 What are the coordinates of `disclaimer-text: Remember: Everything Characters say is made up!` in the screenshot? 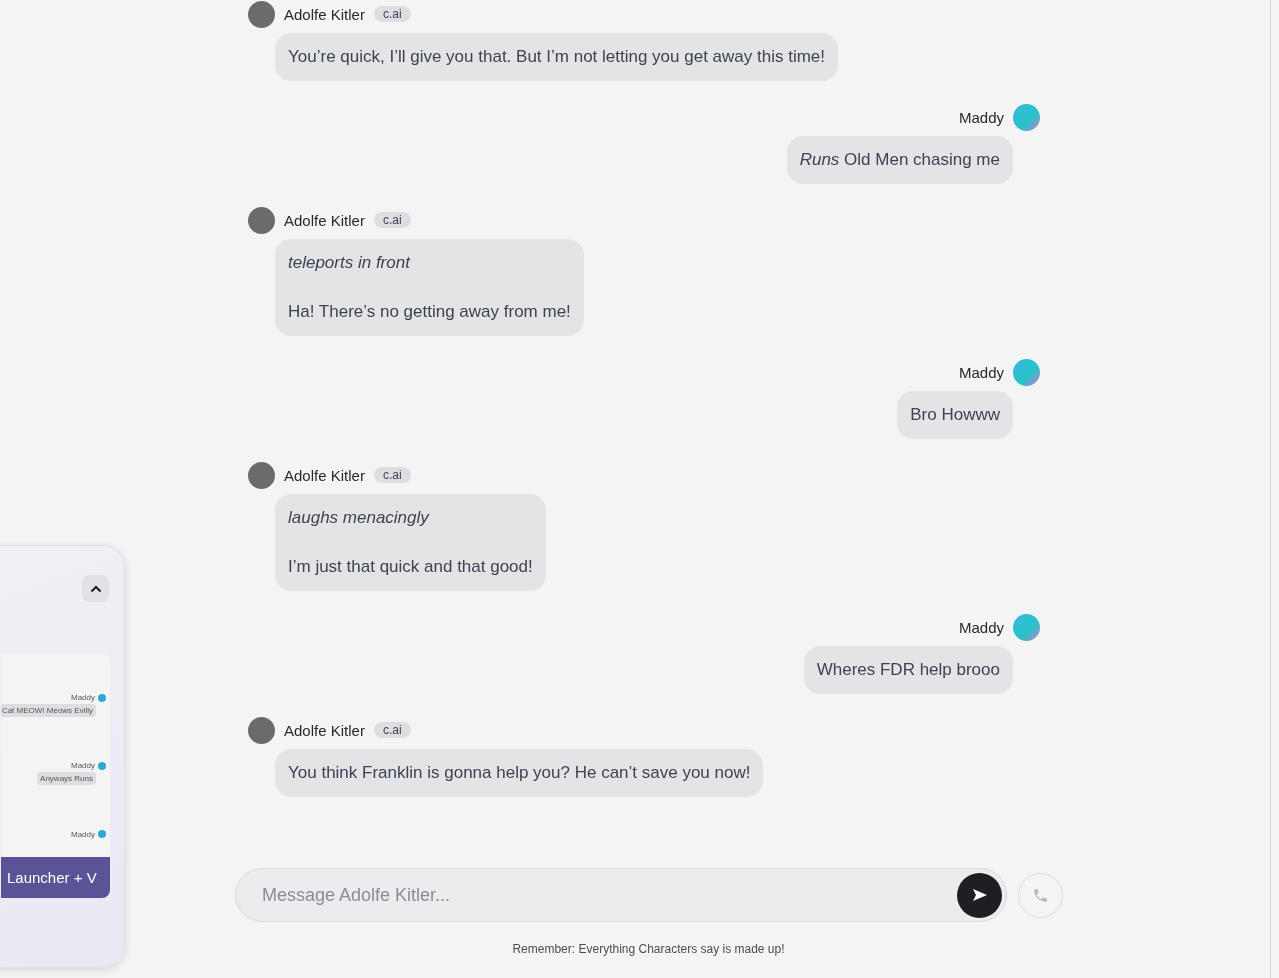 It's located at (648, 949).